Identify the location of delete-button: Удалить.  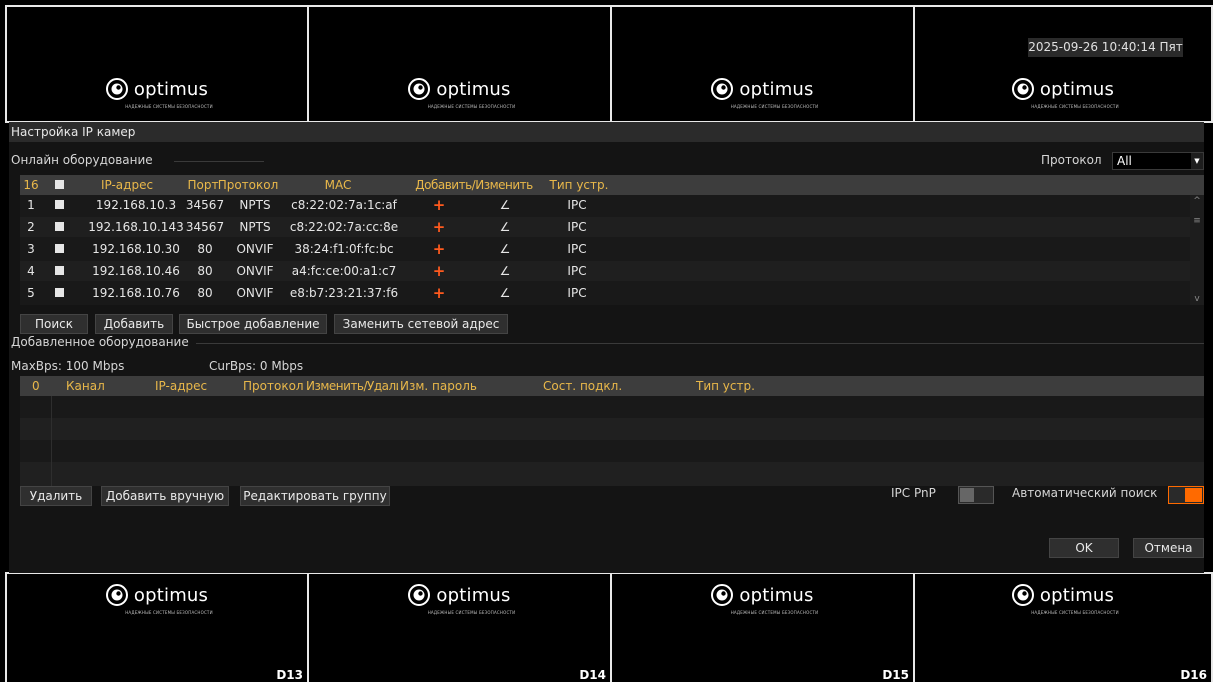
(56, 496).